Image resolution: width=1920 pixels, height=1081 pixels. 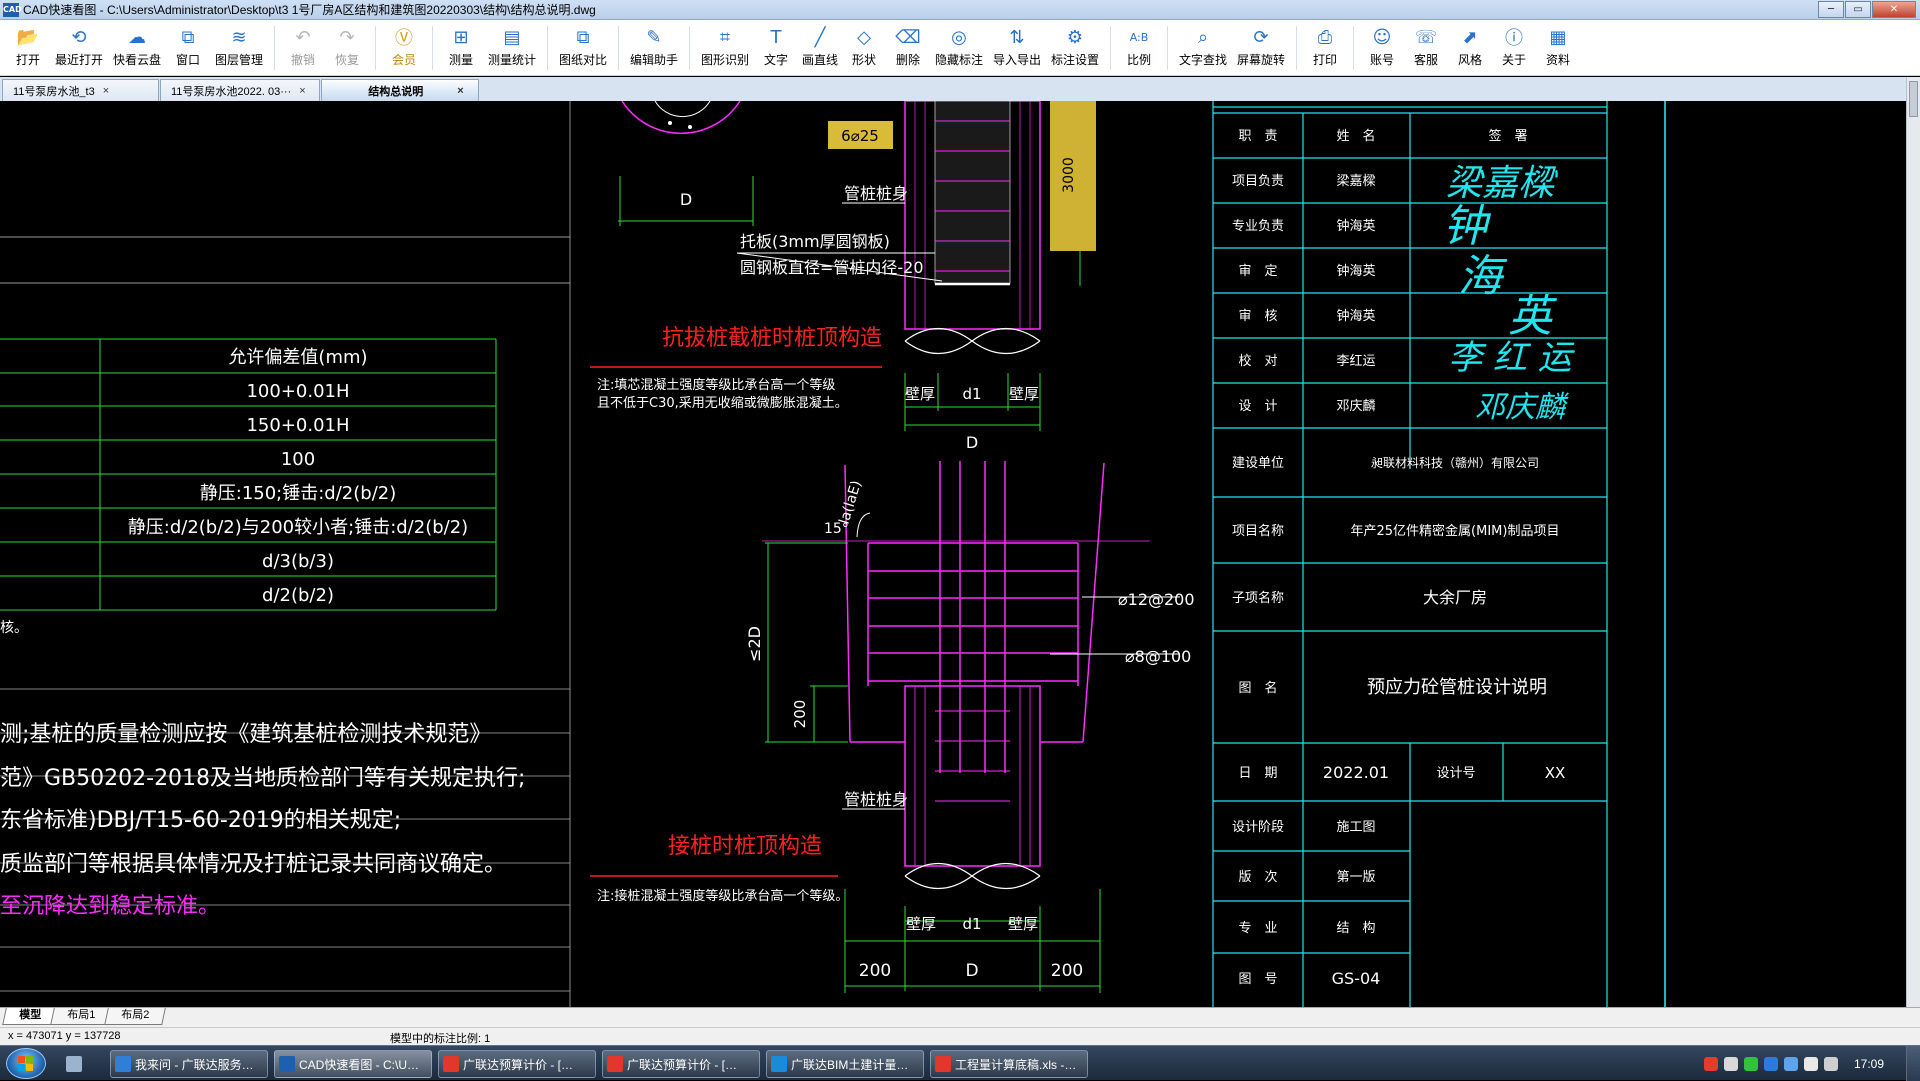 I want to click on toolbar-button-resources: ▦ 资料, so click(x=1558, y=48).